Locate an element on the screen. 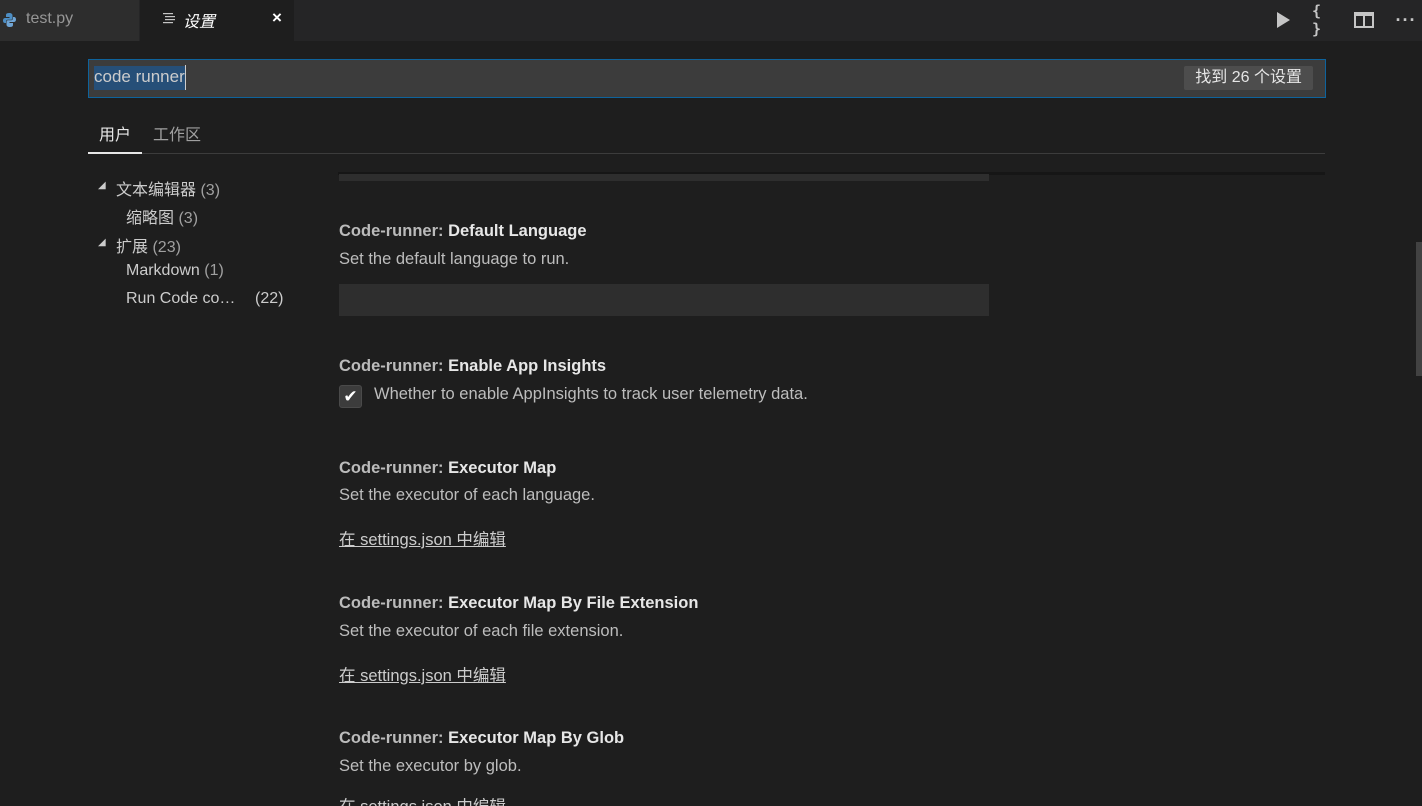 This screenshot has height=806, width=1422. split-editor-icon is located at coordinates (1364, 20).